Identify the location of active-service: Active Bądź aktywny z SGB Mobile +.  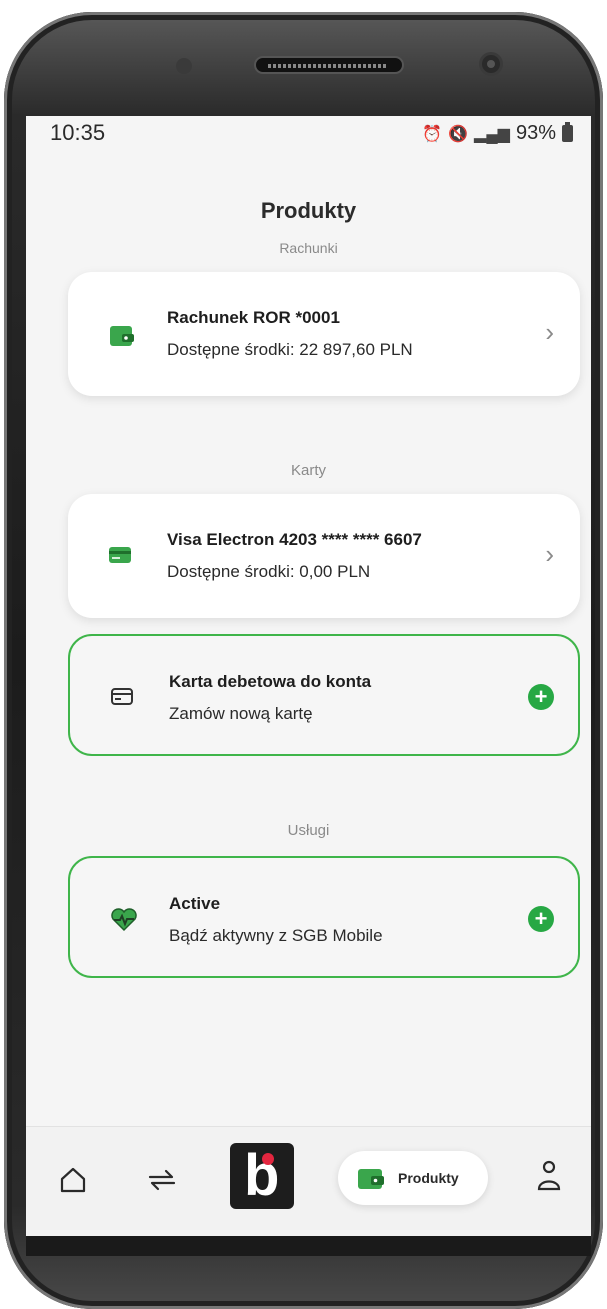
(324, 917).